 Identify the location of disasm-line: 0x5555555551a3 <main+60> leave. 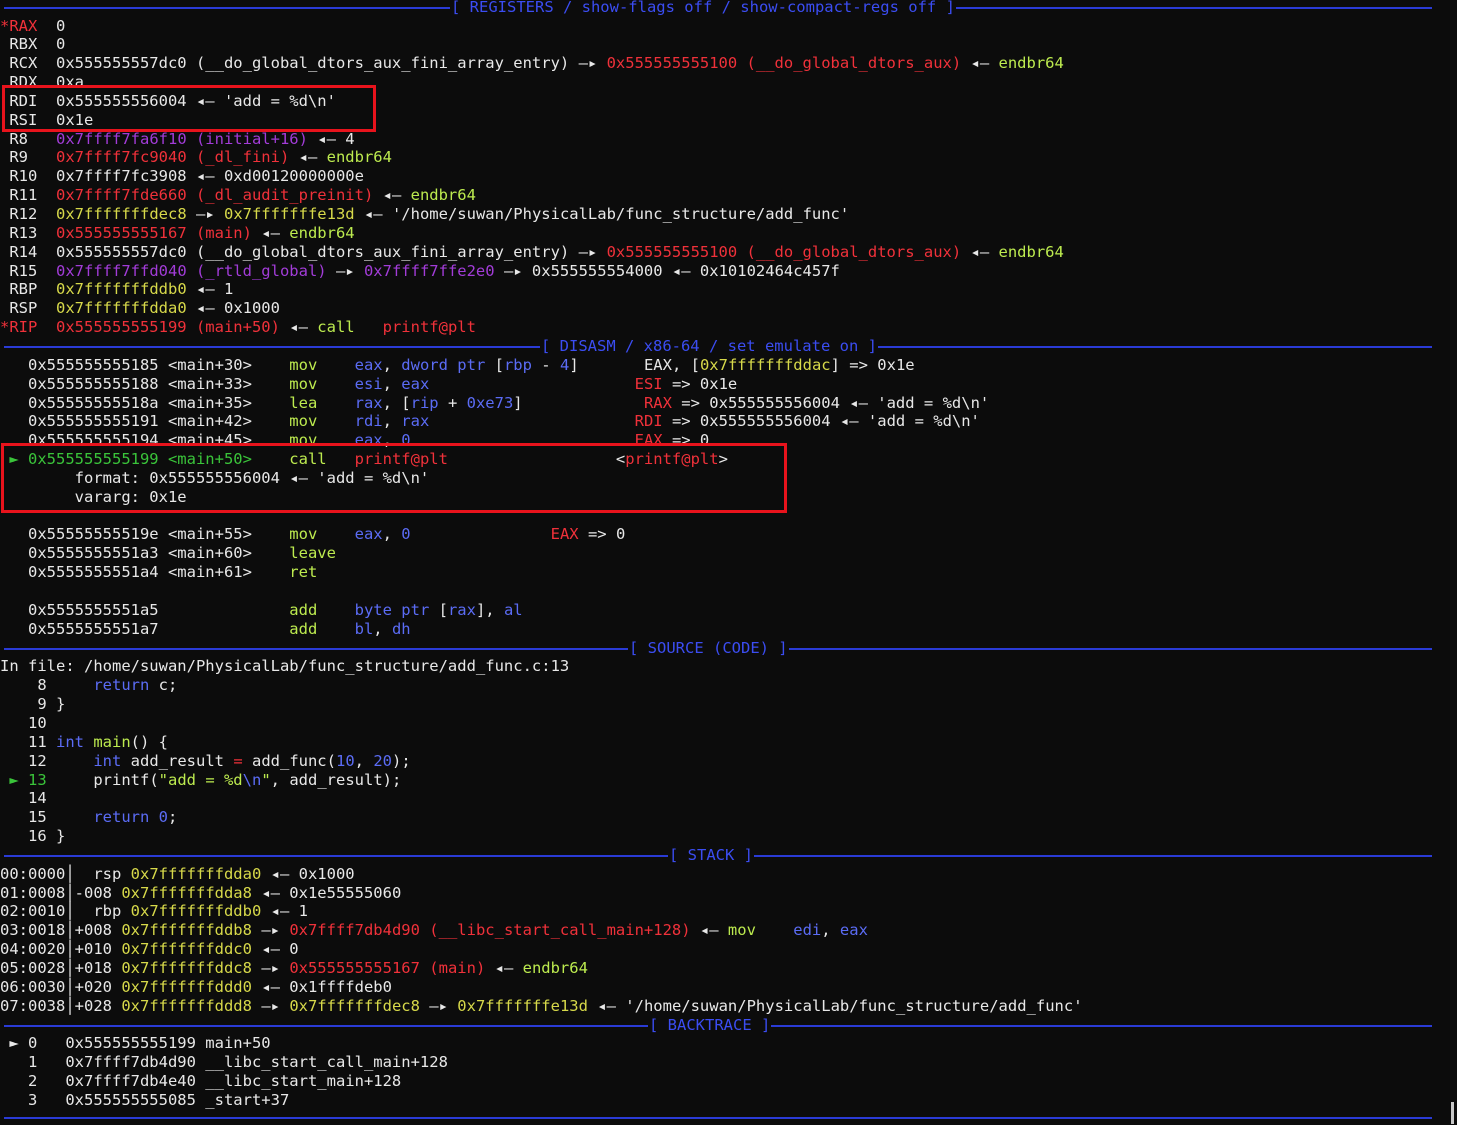
(168, 553).